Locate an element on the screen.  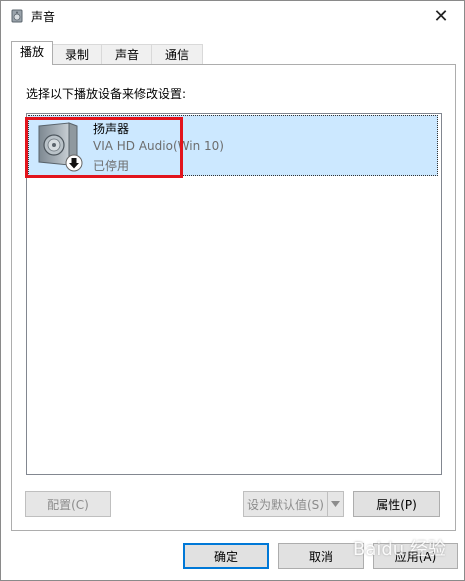
ok-button: 确定 is located at coordinates (226, 556).